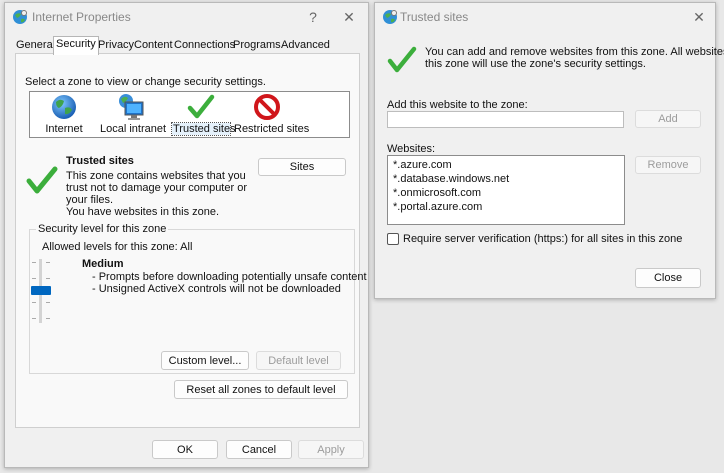 The image size is (724, 473). Describe the element at coordinates (131, 107) in the screenshot. I see `network-computer-icon` at that location.